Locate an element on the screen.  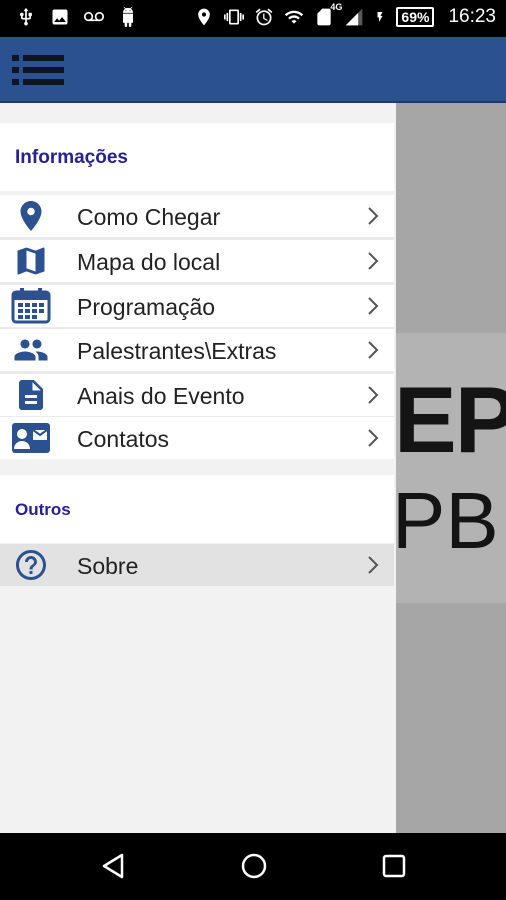
map-icon is located at coordinates (31, 261).